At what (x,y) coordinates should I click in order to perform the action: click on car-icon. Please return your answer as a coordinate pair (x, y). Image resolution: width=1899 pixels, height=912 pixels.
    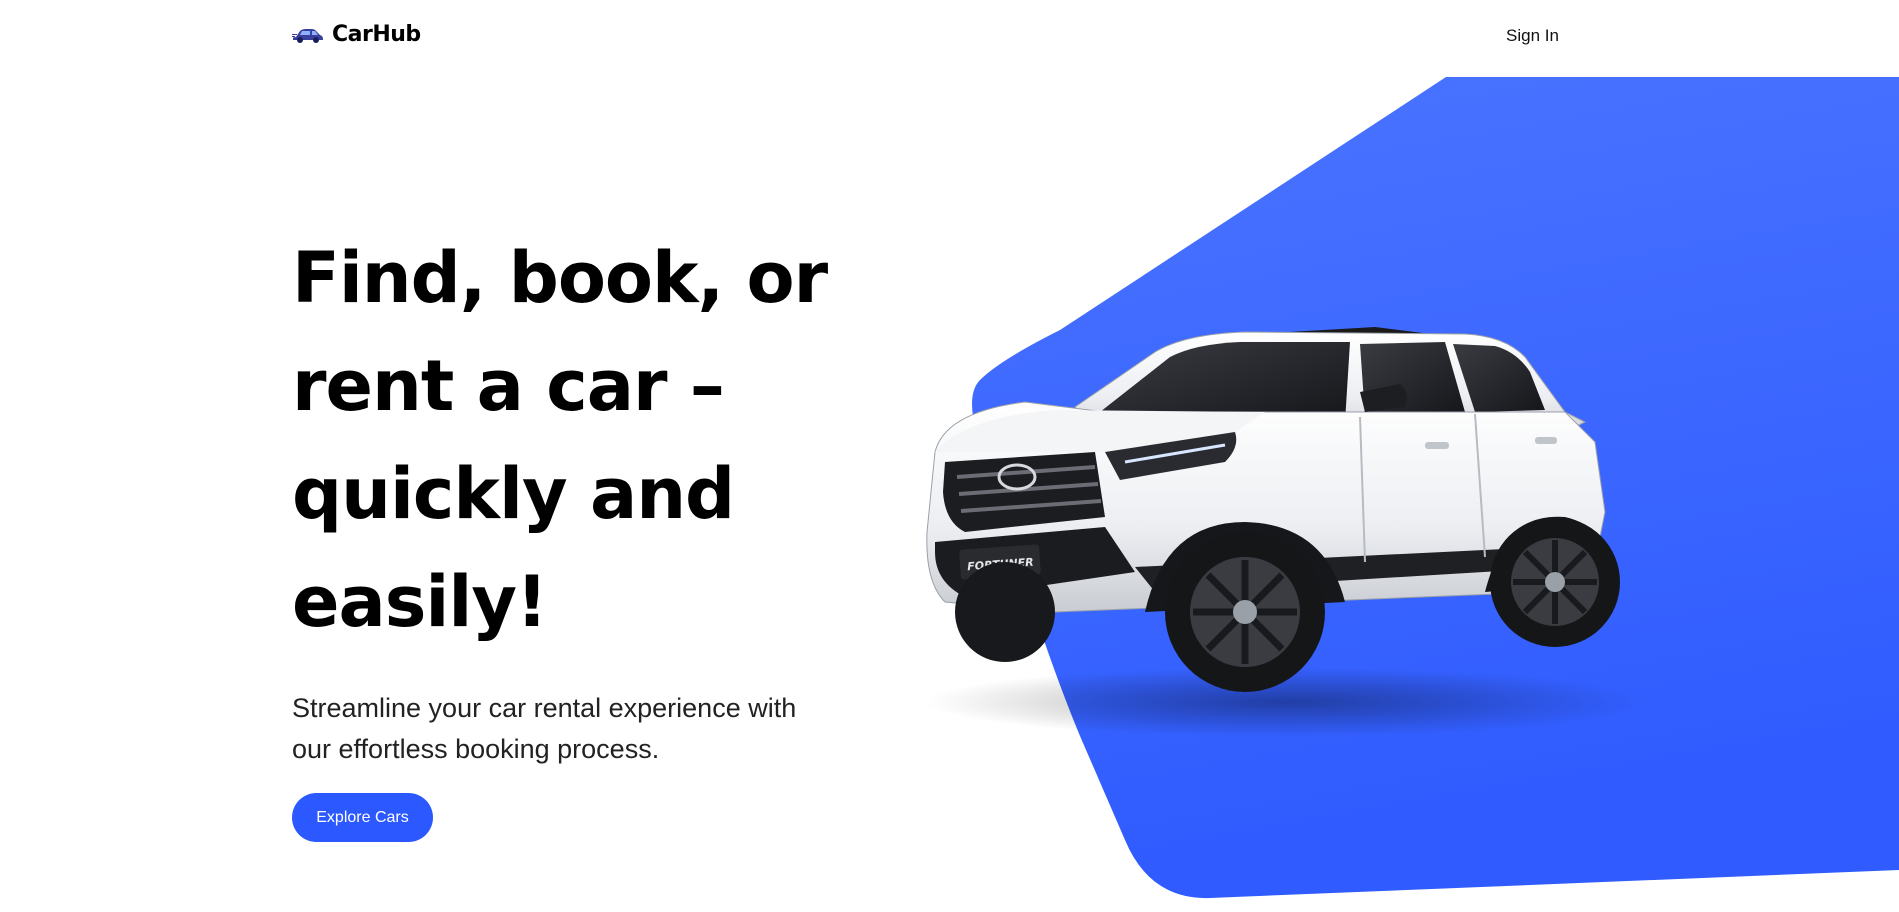
    Looking at the image, I should click on (307, 35).